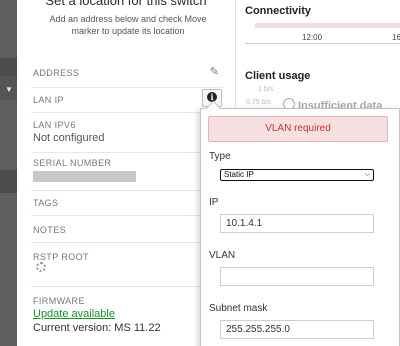 The image size is (400, 346). I want to click on ip-label: IP, so click(214, 202).